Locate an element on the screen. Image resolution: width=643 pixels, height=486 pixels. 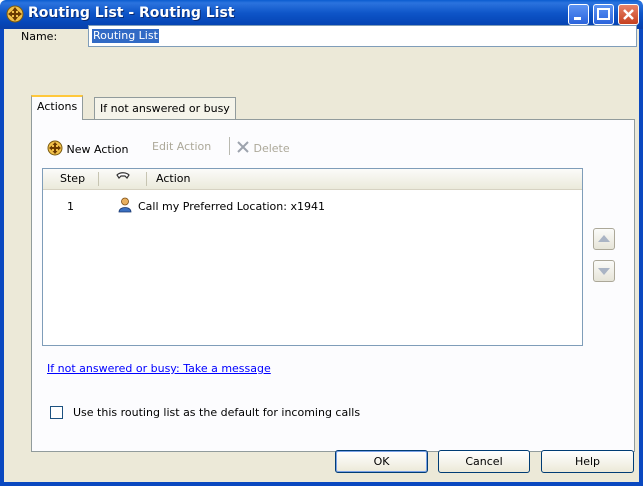
new-action-button: New Action is located at coordinates (87, 148).